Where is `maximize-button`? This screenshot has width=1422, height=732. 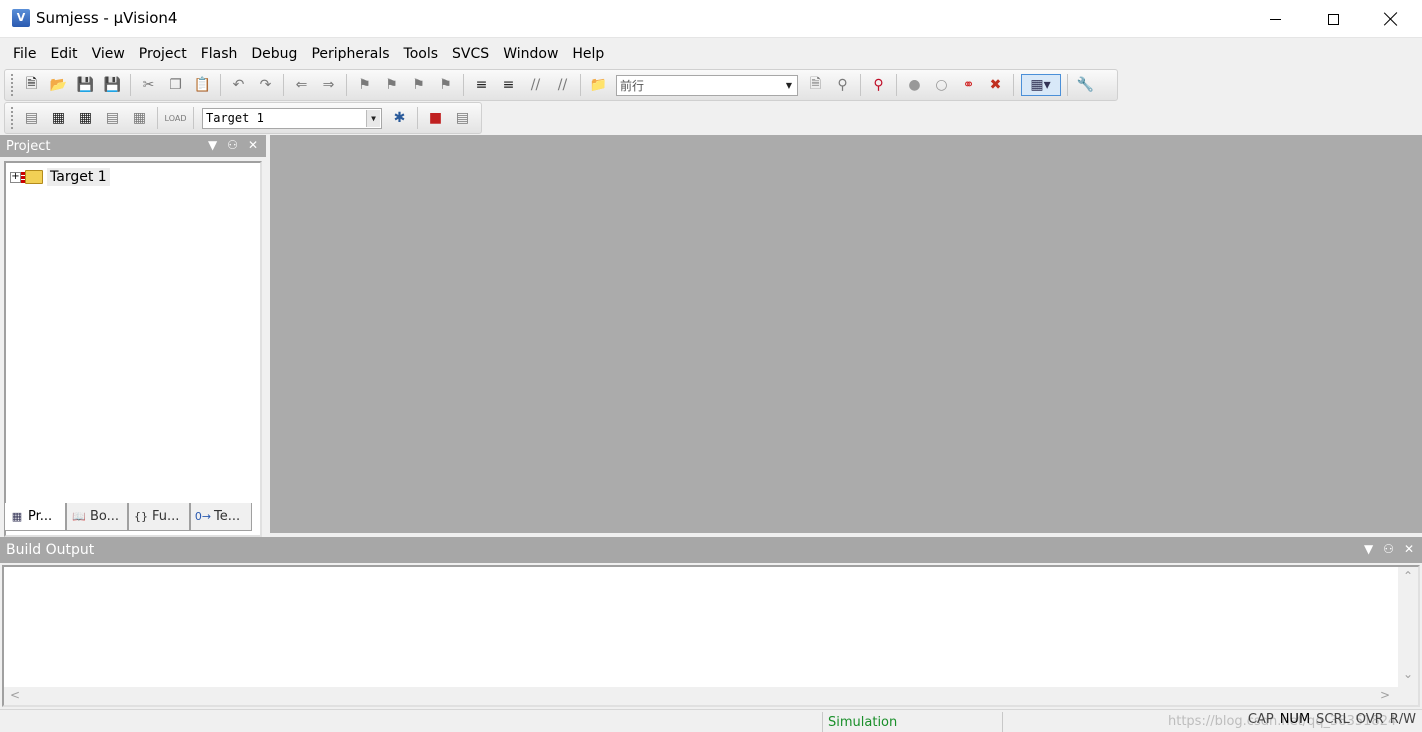
maximize-button is located at coordinates (1333, 19).